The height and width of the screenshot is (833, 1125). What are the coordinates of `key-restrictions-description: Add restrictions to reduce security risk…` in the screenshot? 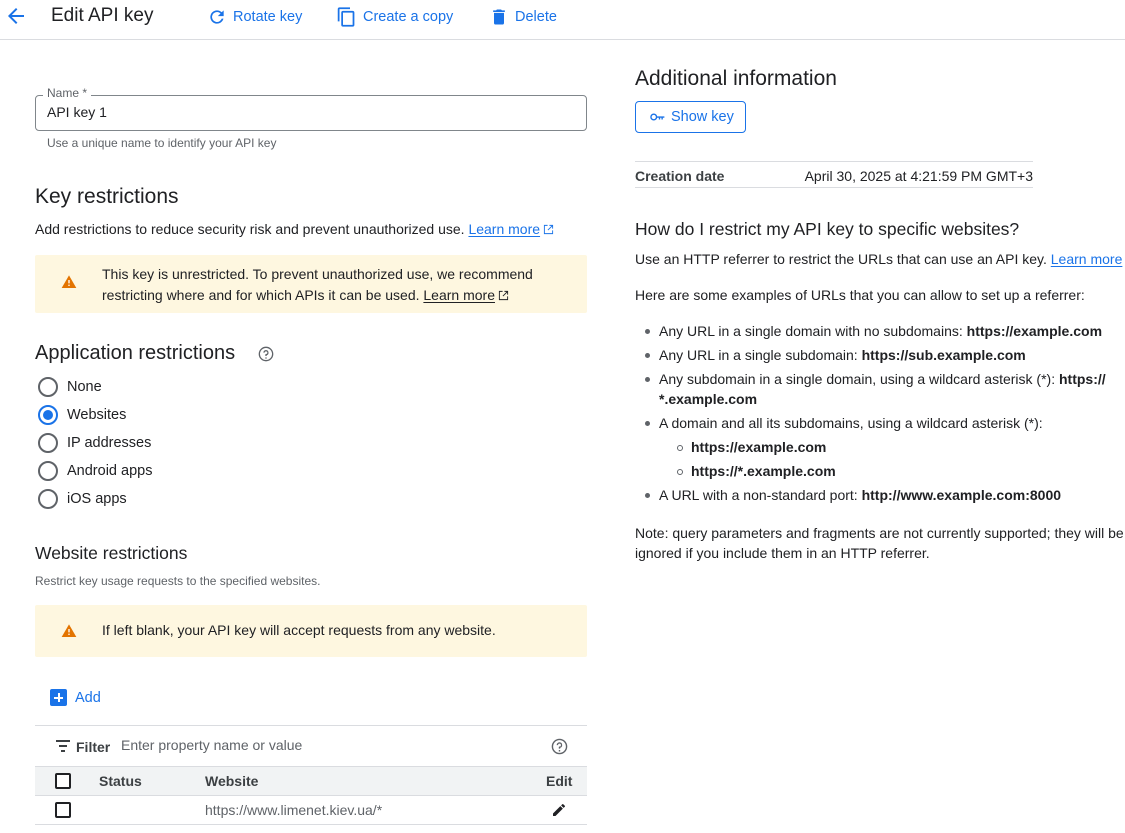 It's located at (294, 229).